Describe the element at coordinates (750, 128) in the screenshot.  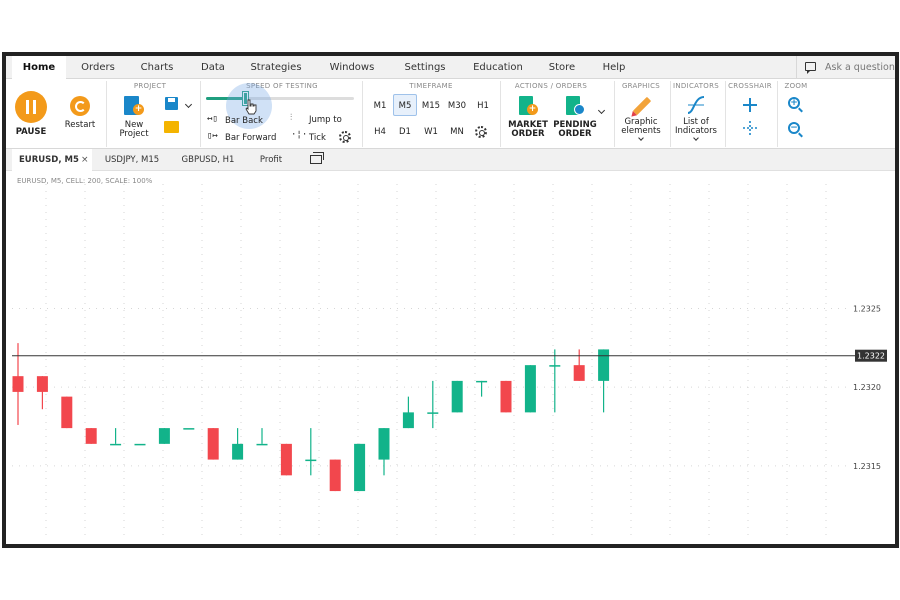
I see `crosshair-dotted-icon` at that location.